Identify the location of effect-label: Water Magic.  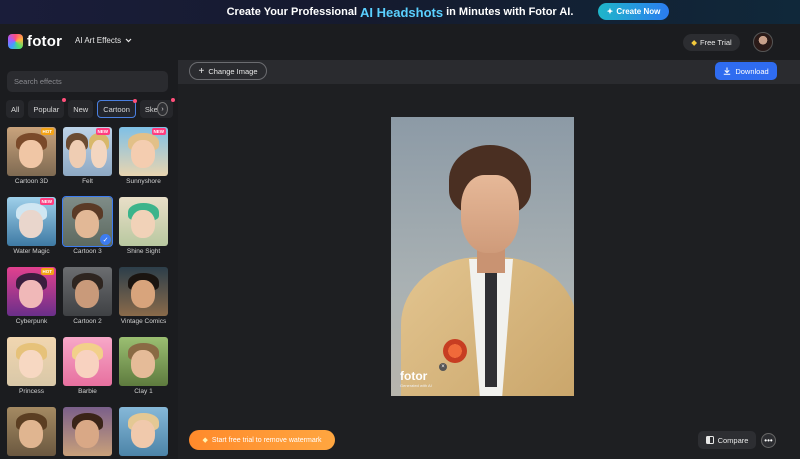
(31, 251).